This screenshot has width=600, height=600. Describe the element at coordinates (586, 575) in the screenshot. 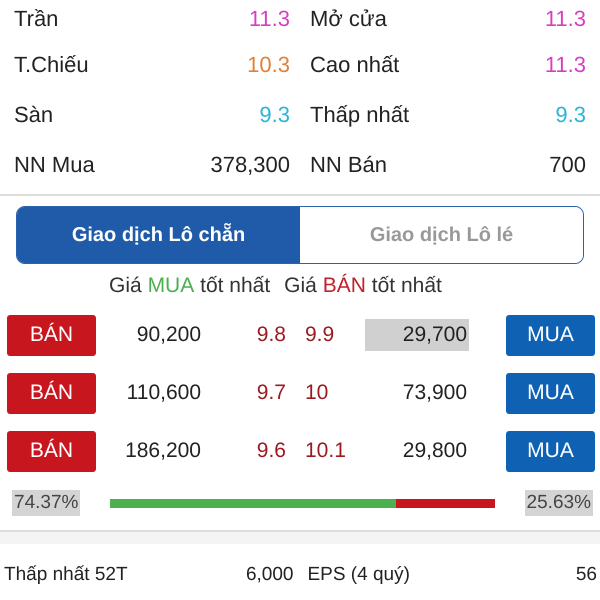

I see `stat-value: 56` at that location.